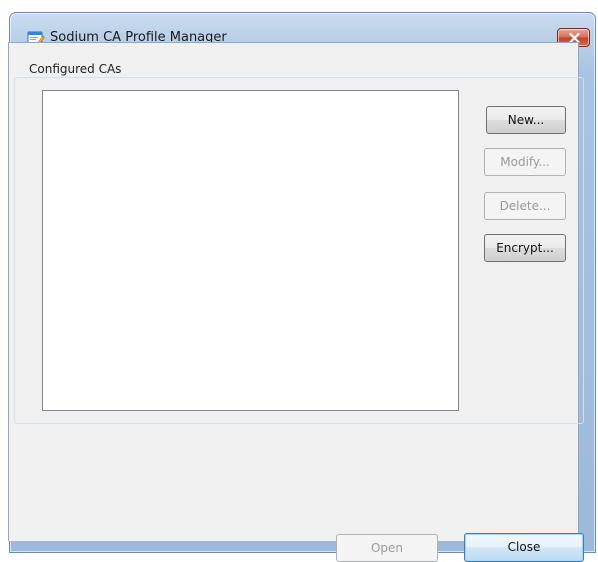 The height and width of the screenshot is (562, 598). I want to click on open-button: Open, so click(387, 548).